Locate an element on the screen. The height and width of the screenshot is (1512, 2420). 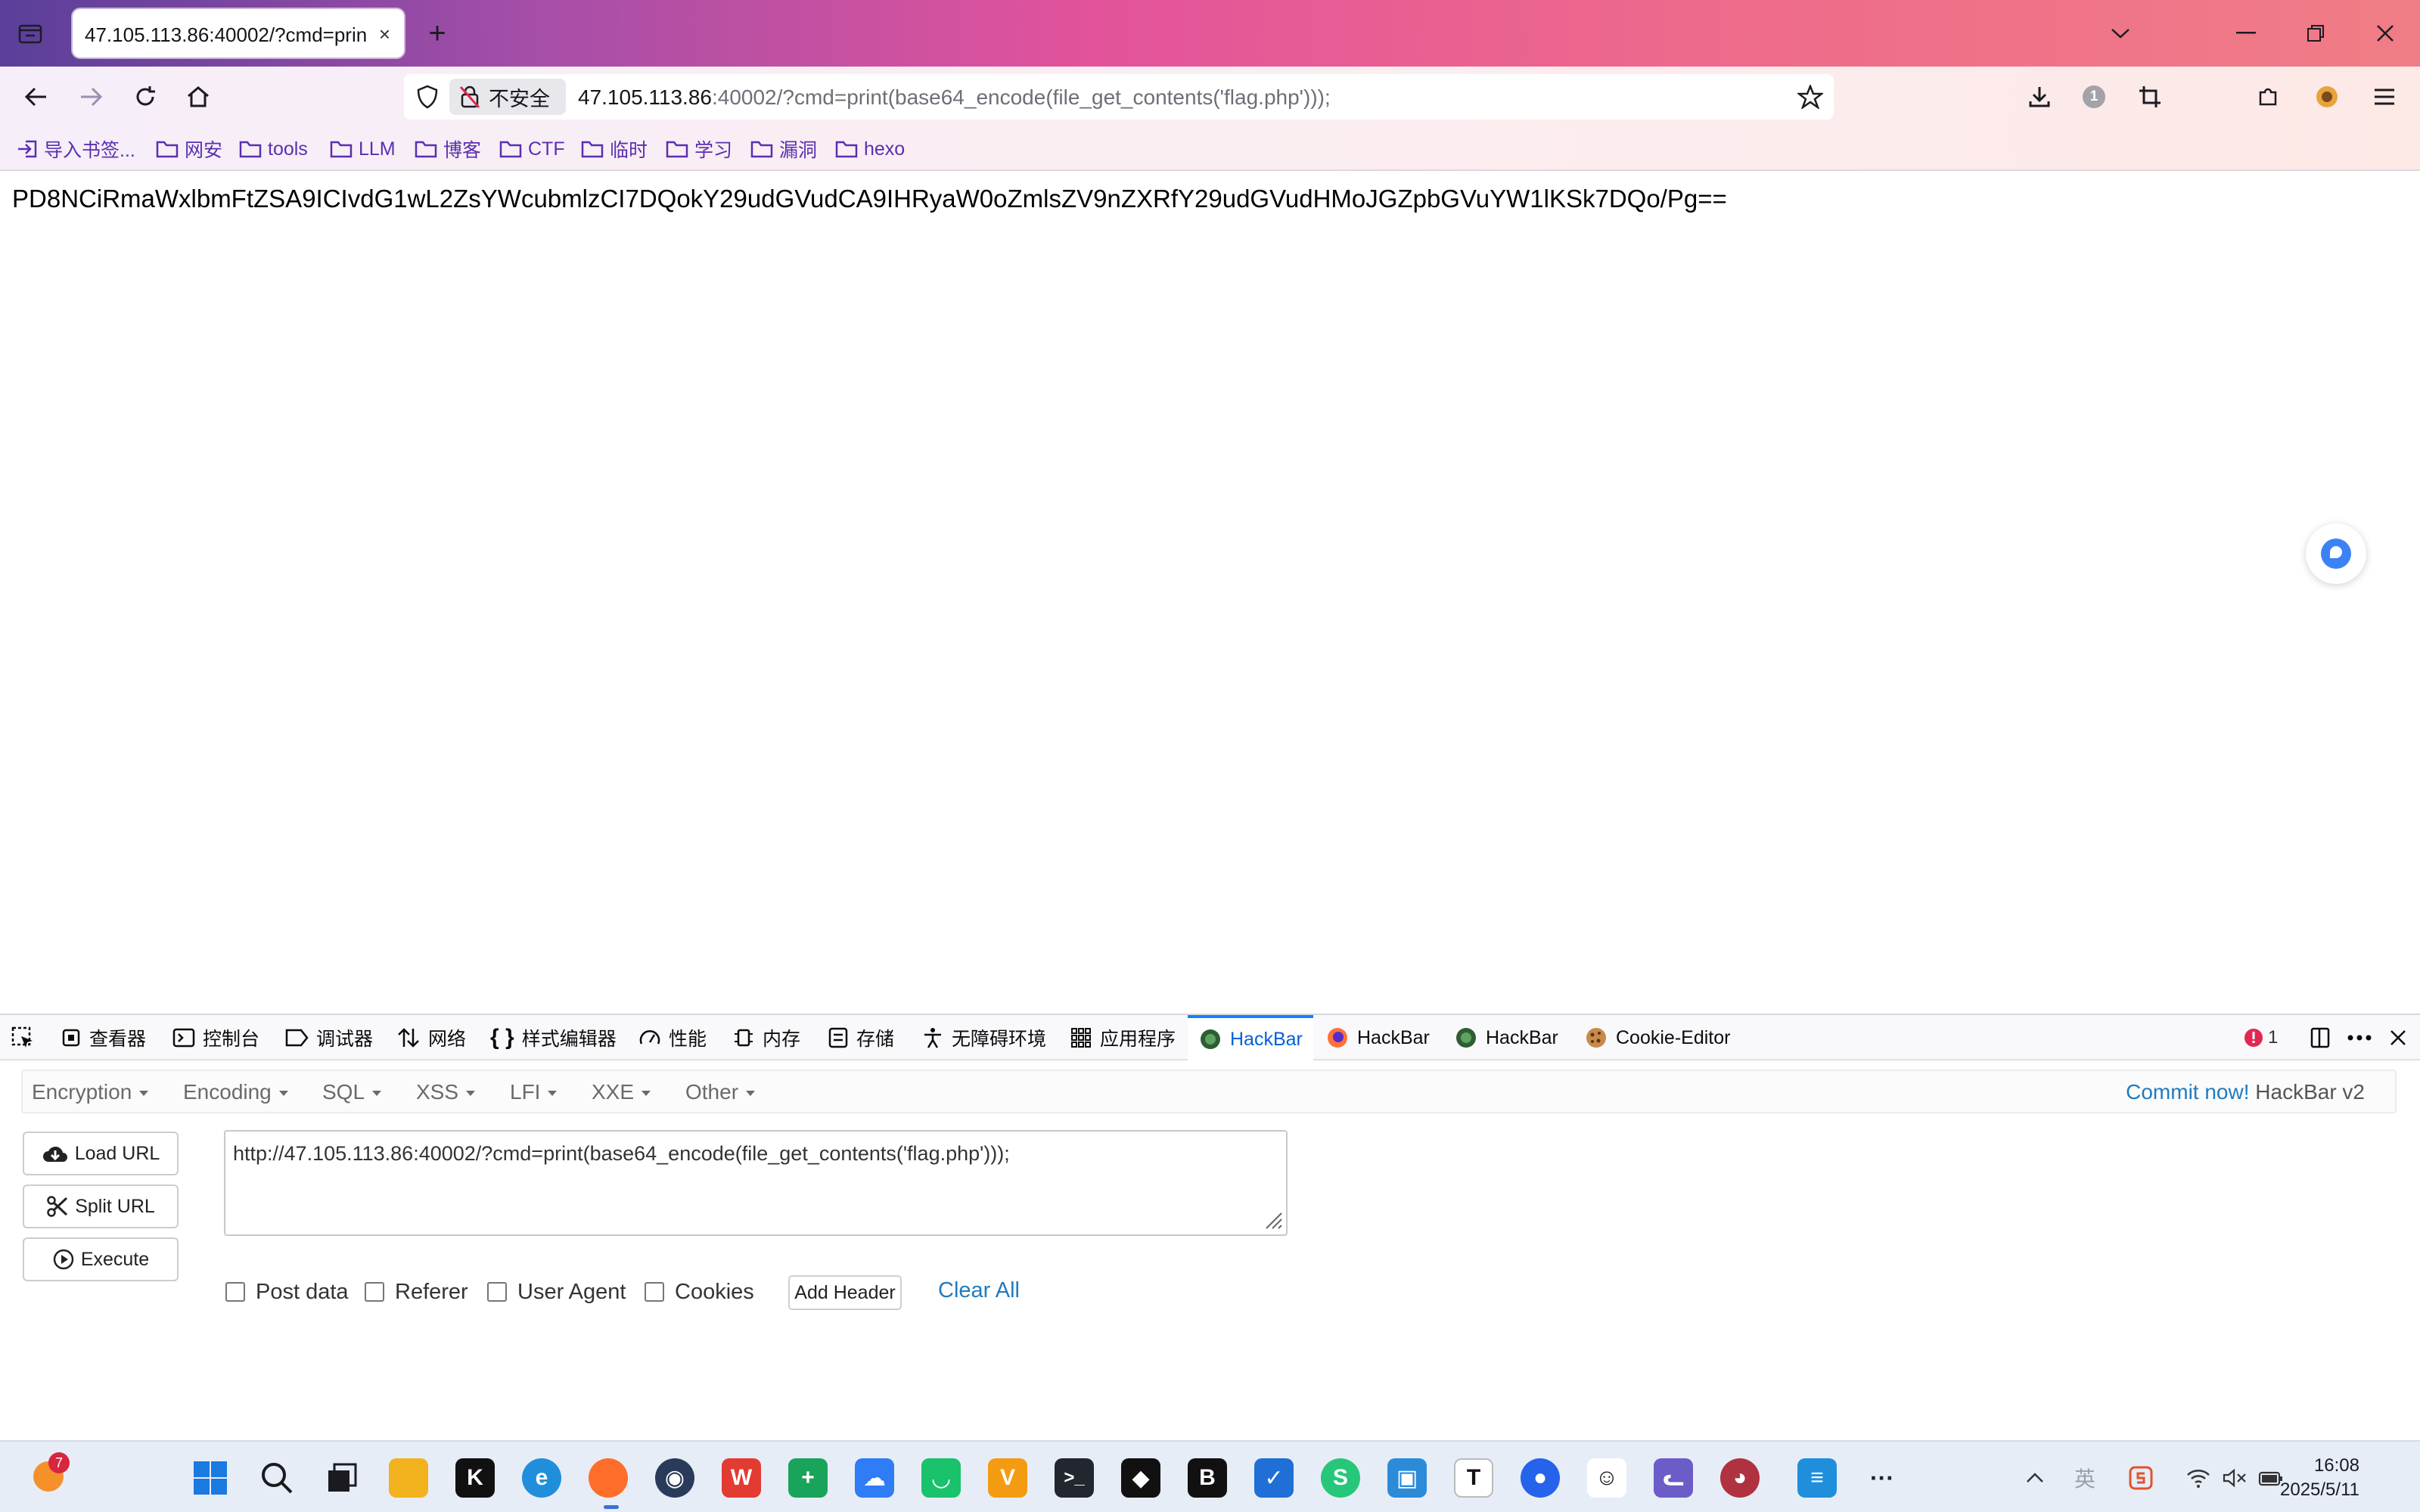
taskbar-app-k: K is located at coordinates (475, 1478).